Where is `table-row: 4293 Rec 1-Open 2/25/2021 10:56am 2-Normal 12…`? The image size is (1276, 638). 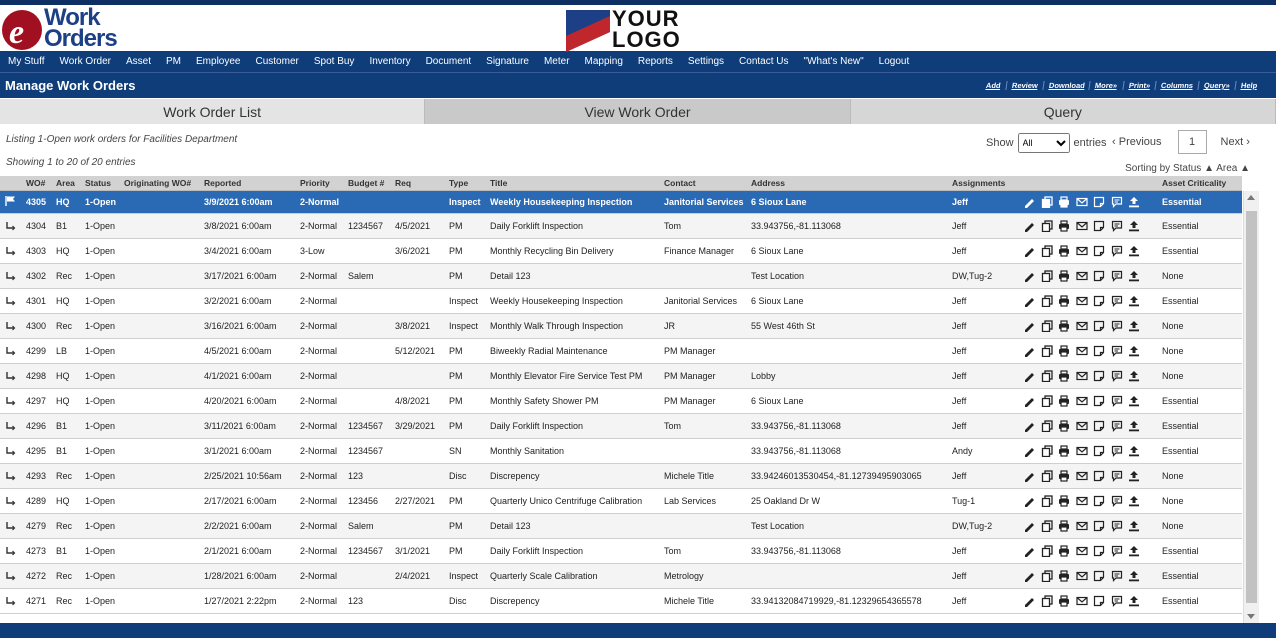 table-row: 4293 Rec 1-Open 2/25/2021 10:56am 2-Normal 12… is located at coordinates (621, 476).